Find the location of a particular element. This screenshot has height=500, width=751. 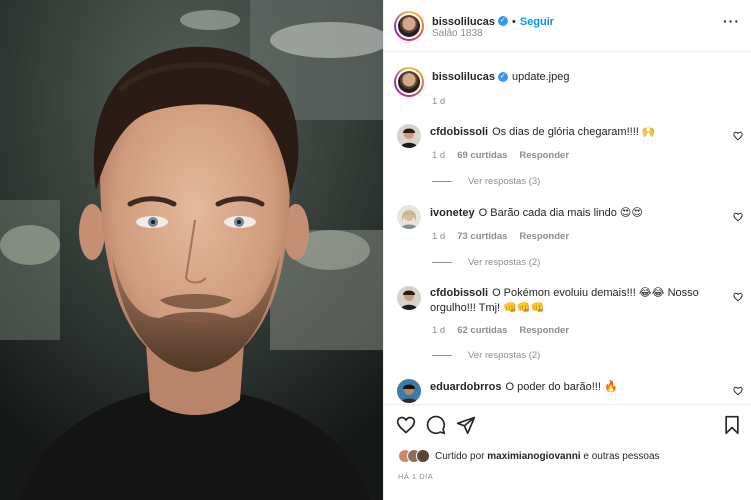

comment-meta: 1 d 62 curtidas Responder is located at coordinates (506, 330).